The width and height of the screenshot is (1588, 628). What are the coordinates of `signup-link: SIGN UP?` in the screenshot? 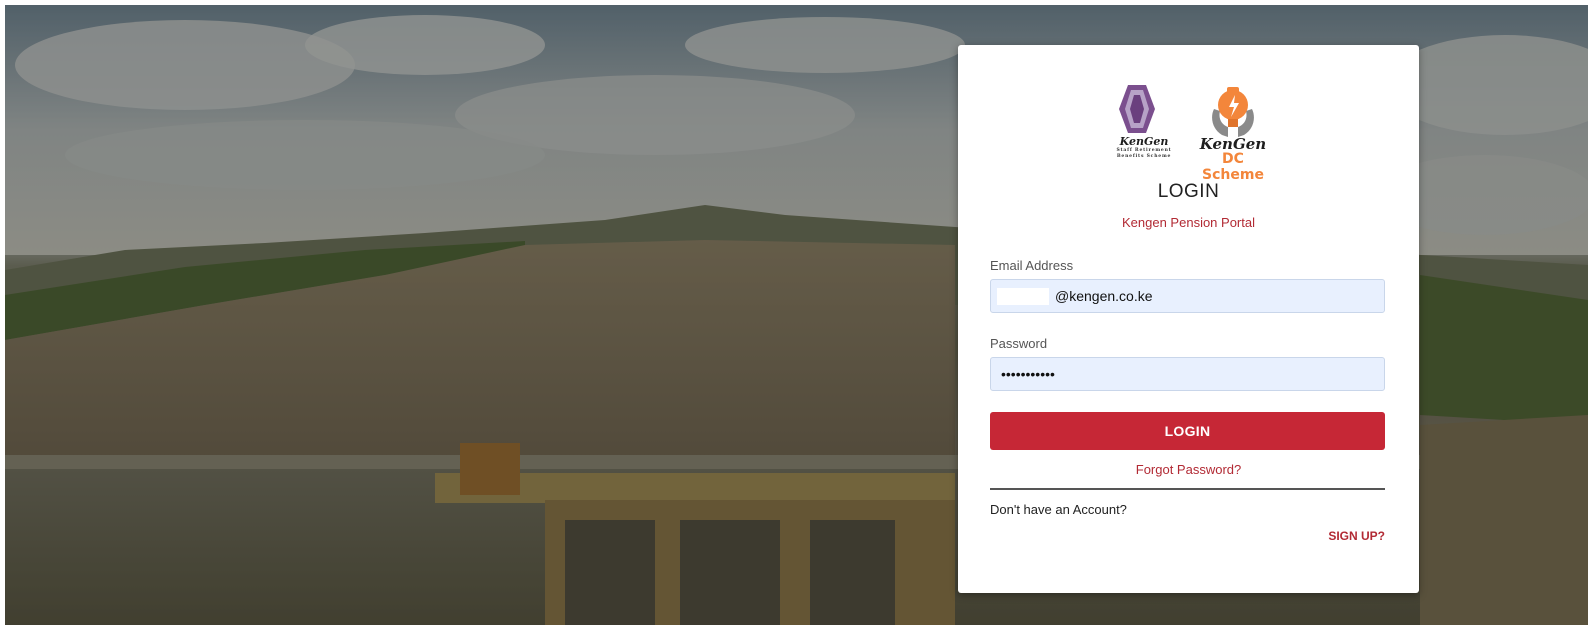 It's located at (1335, 536).